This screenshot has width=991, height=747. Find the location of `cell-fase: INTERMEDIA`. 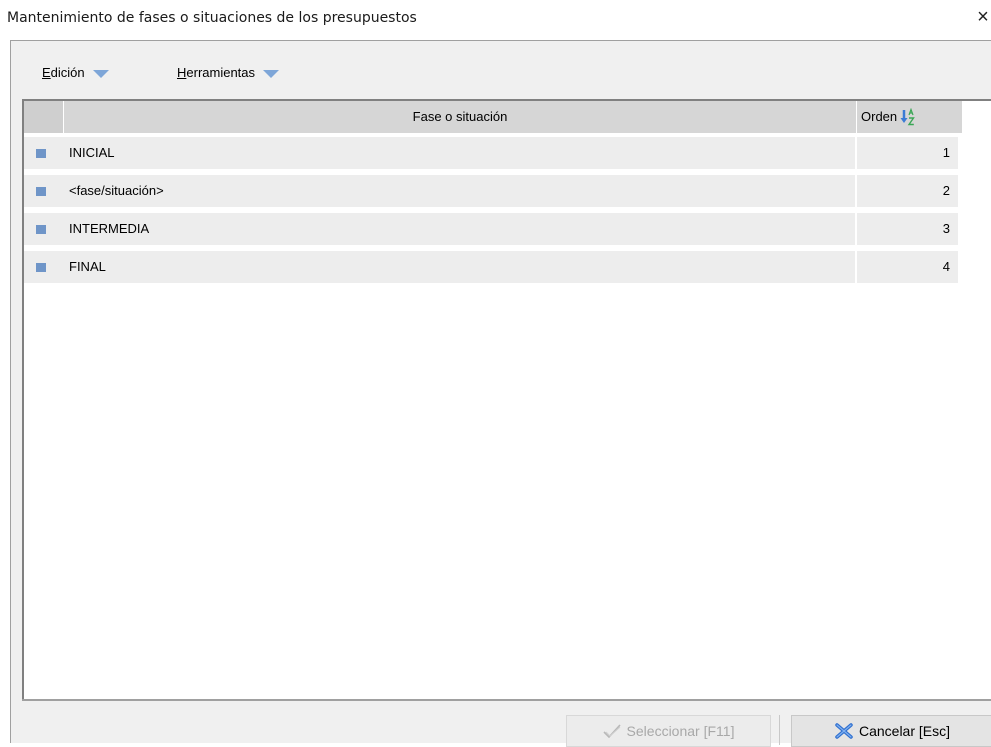

cell-fase: INTERMEDIA is located at coordinates (459, 229).